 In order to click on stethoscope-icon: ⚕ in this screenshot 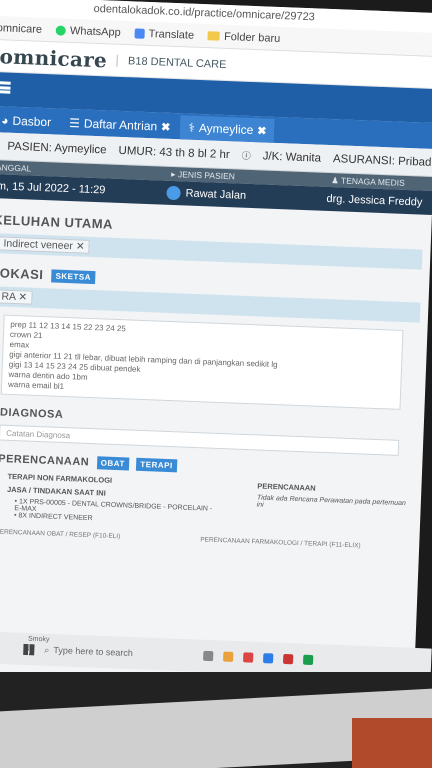, I will do `click(192, 127)`.